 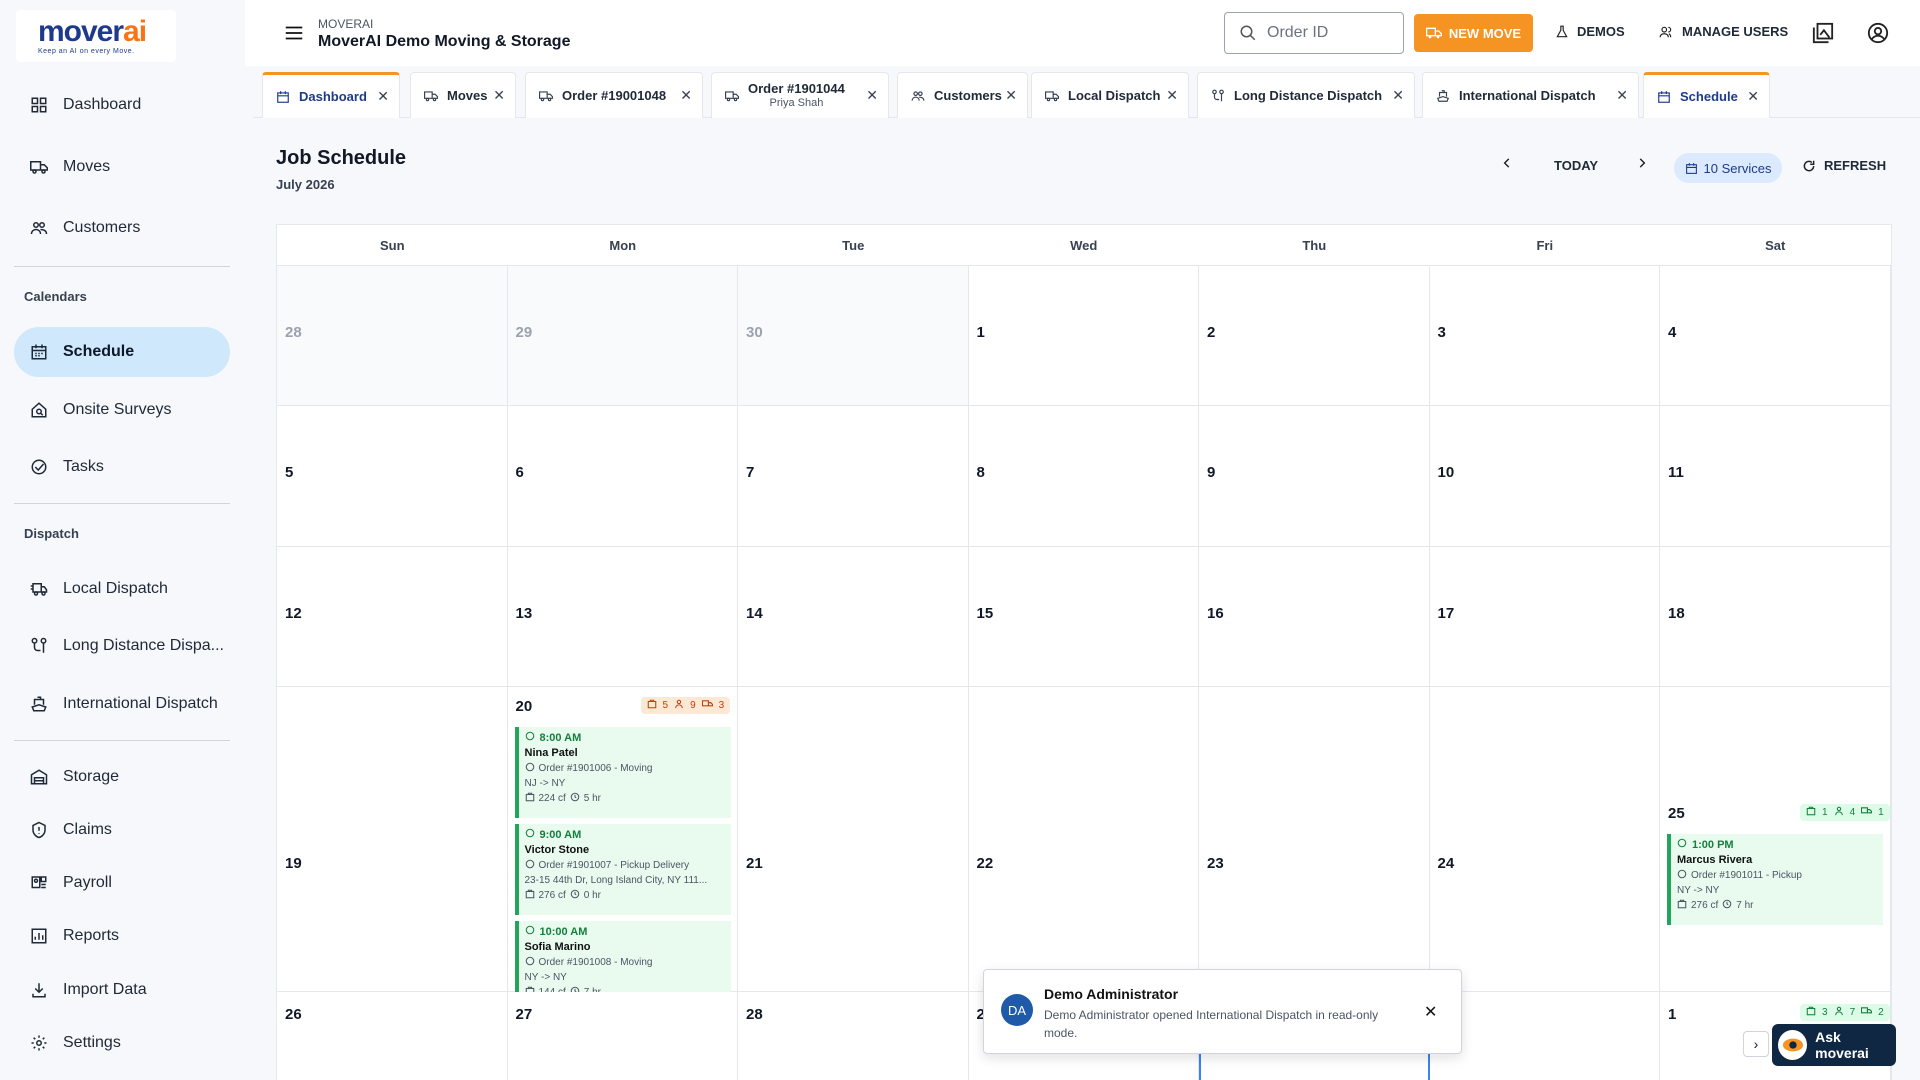 I want to click on tab-label: Customers, so click(x=968, y=95).